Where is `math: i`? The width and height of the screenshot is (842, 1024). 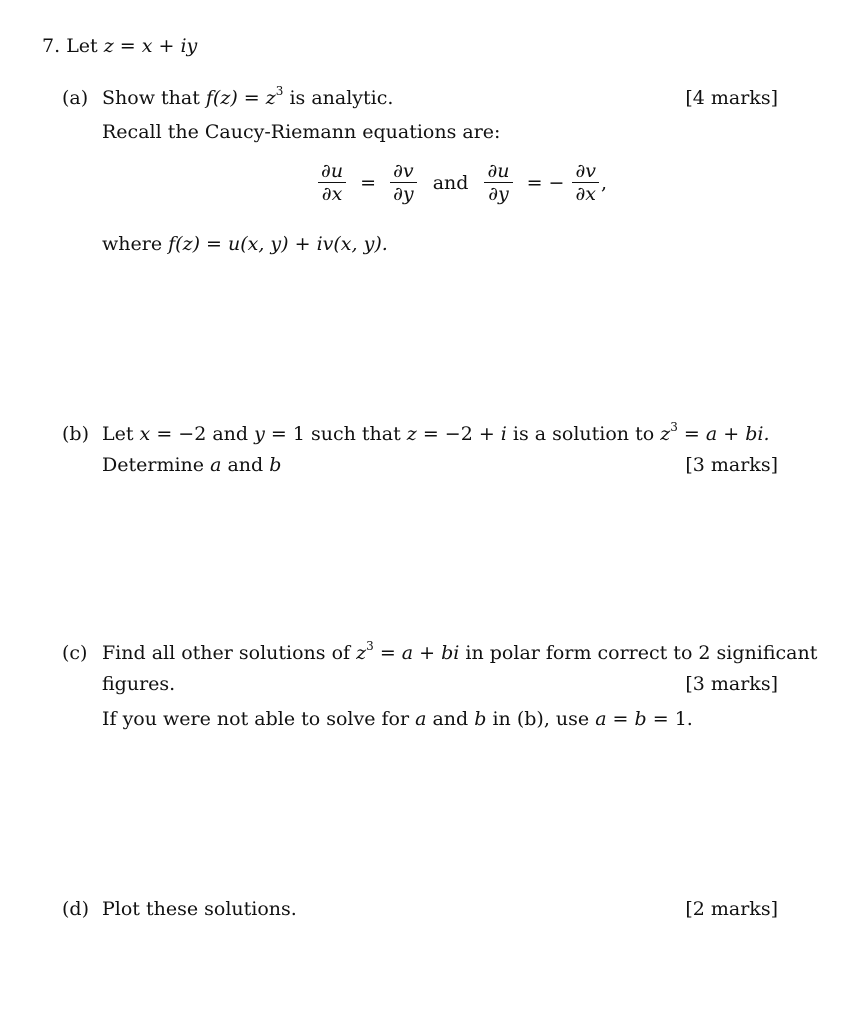
math: i is located at coordinates (503, 434).